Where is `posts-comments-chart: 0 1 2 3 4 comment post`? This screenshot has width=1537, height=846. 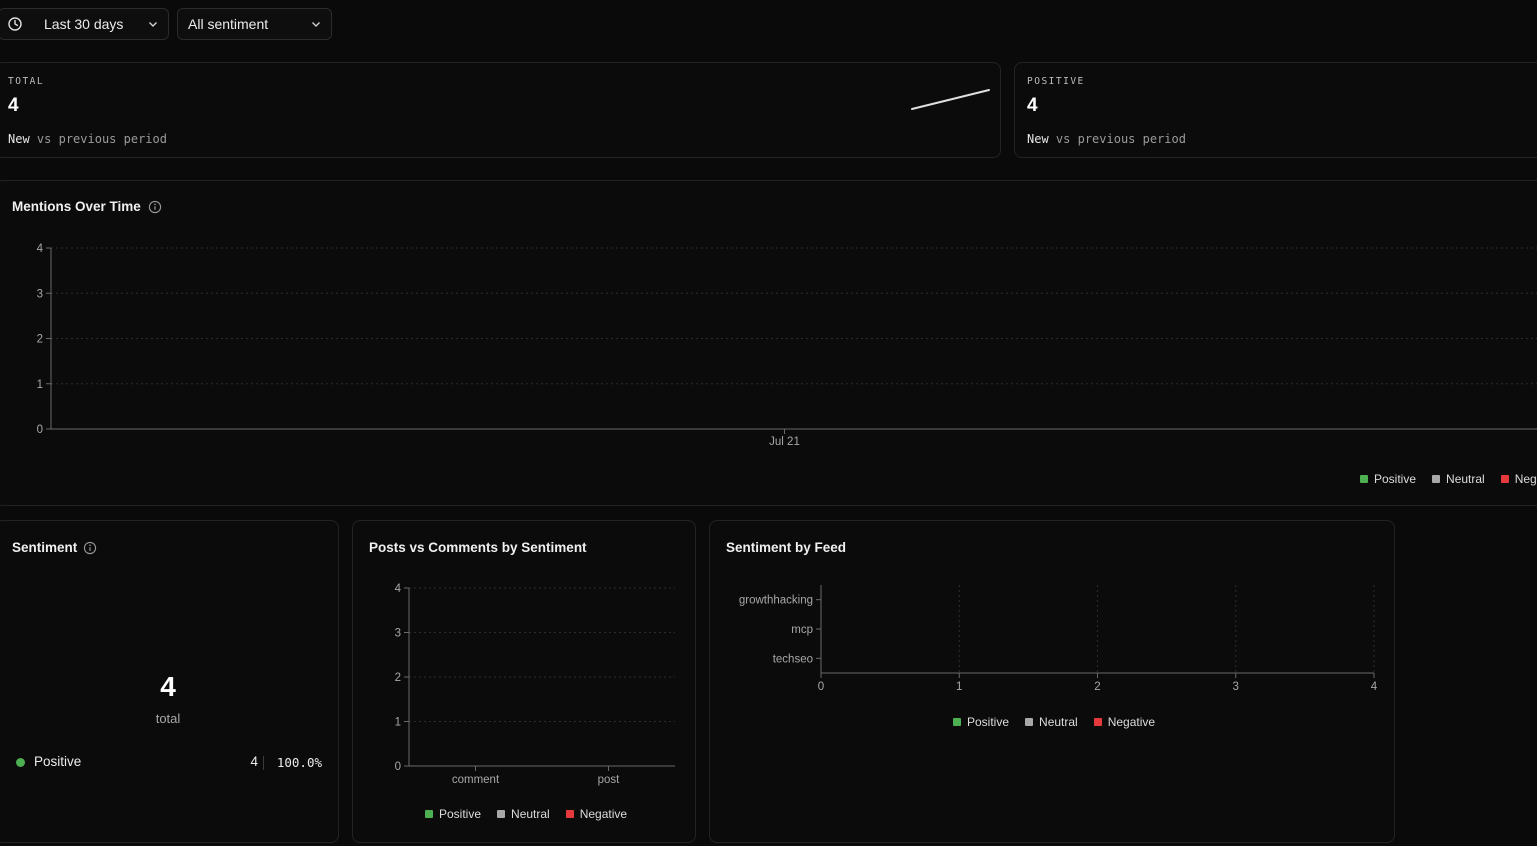
posts-comments-chart: 0 1 2 3 4 comment post is located at coordinates (535, 684).